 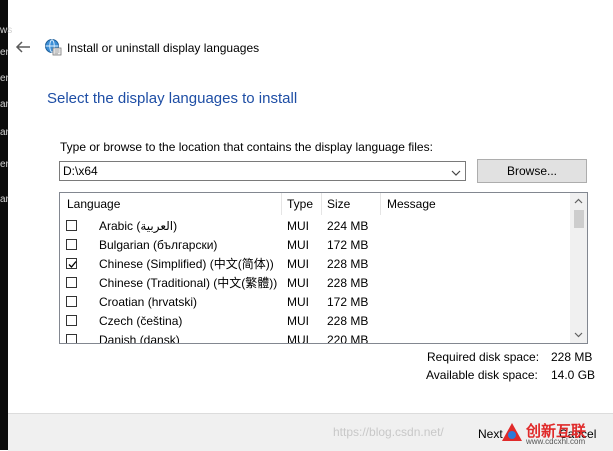 What do you see at coordinates (158, 245) in the screenshot?
I see `row-language: Bulgarian (български)` at bounding box center [158, 245].